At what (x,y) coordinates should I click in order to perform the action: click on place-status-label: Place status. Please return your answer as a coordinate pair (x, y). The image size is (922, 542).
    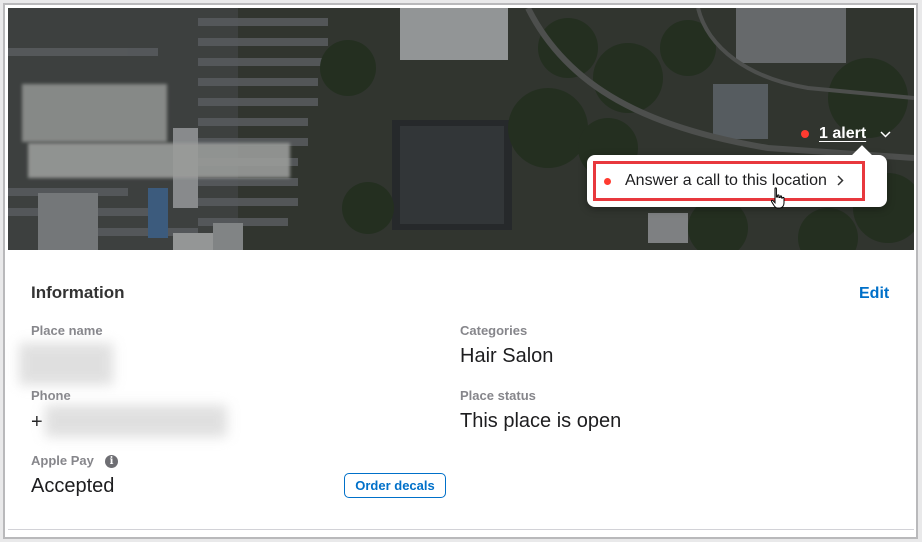
    Looking at the image, I should click on (498, 395).